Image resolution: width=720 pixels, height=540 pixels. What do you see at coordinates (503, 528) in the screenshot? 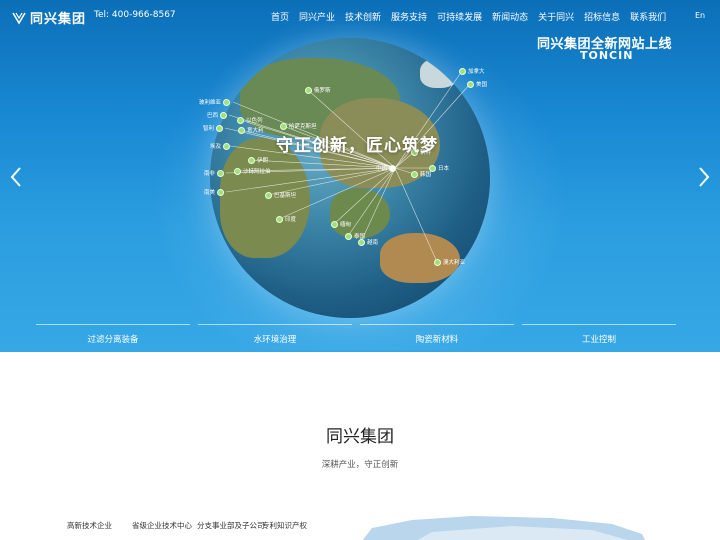
I see `company-photo` at bounding box center [503, 528].